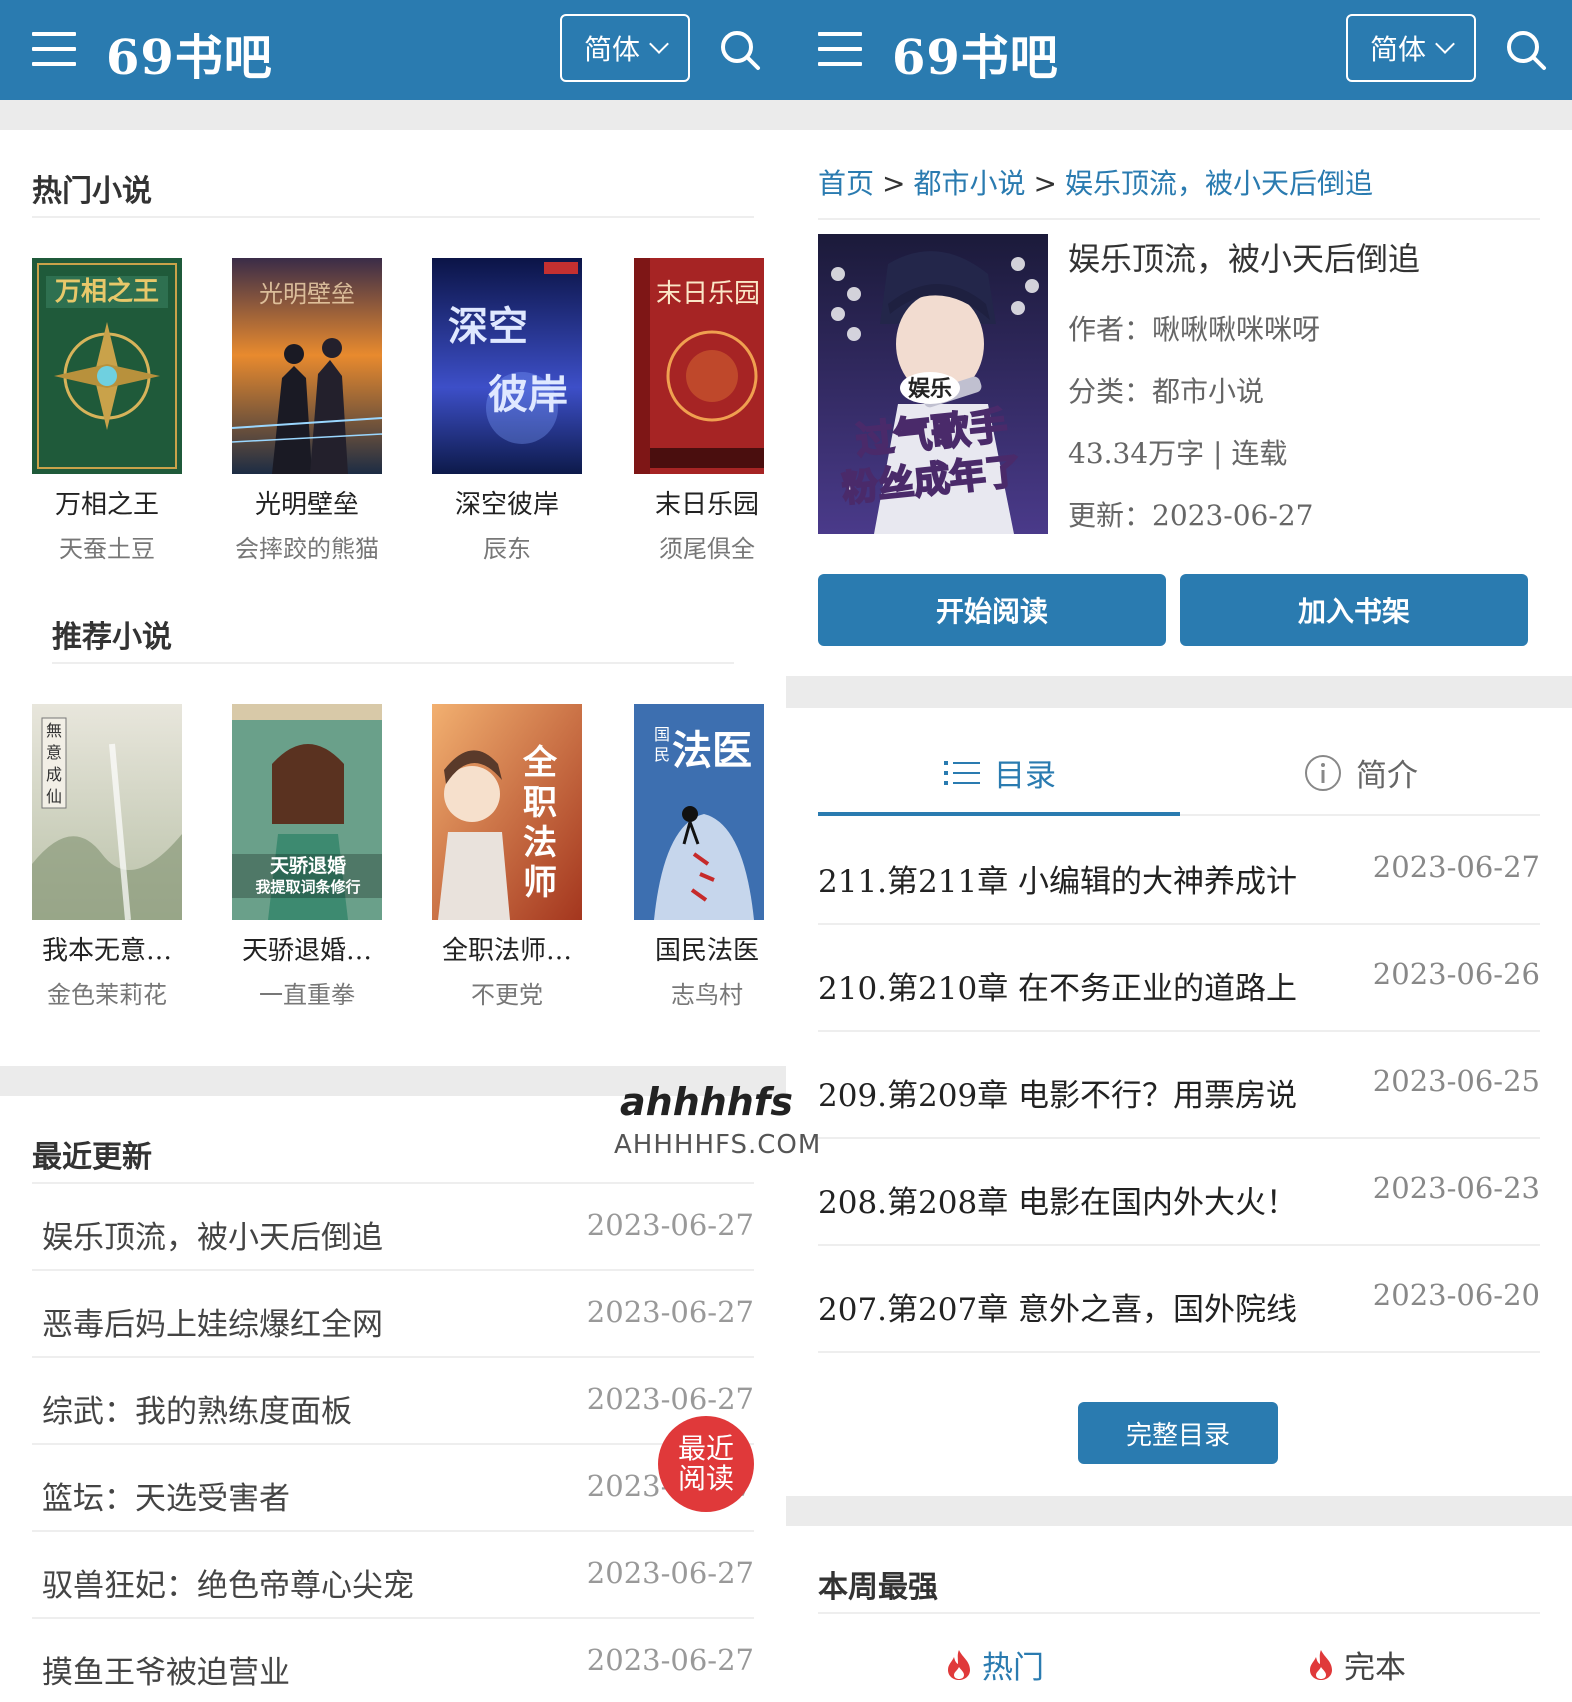 This screenshot has height=1702, width=1572. I want to click on fab-label: 最近, so click(705, 1448).